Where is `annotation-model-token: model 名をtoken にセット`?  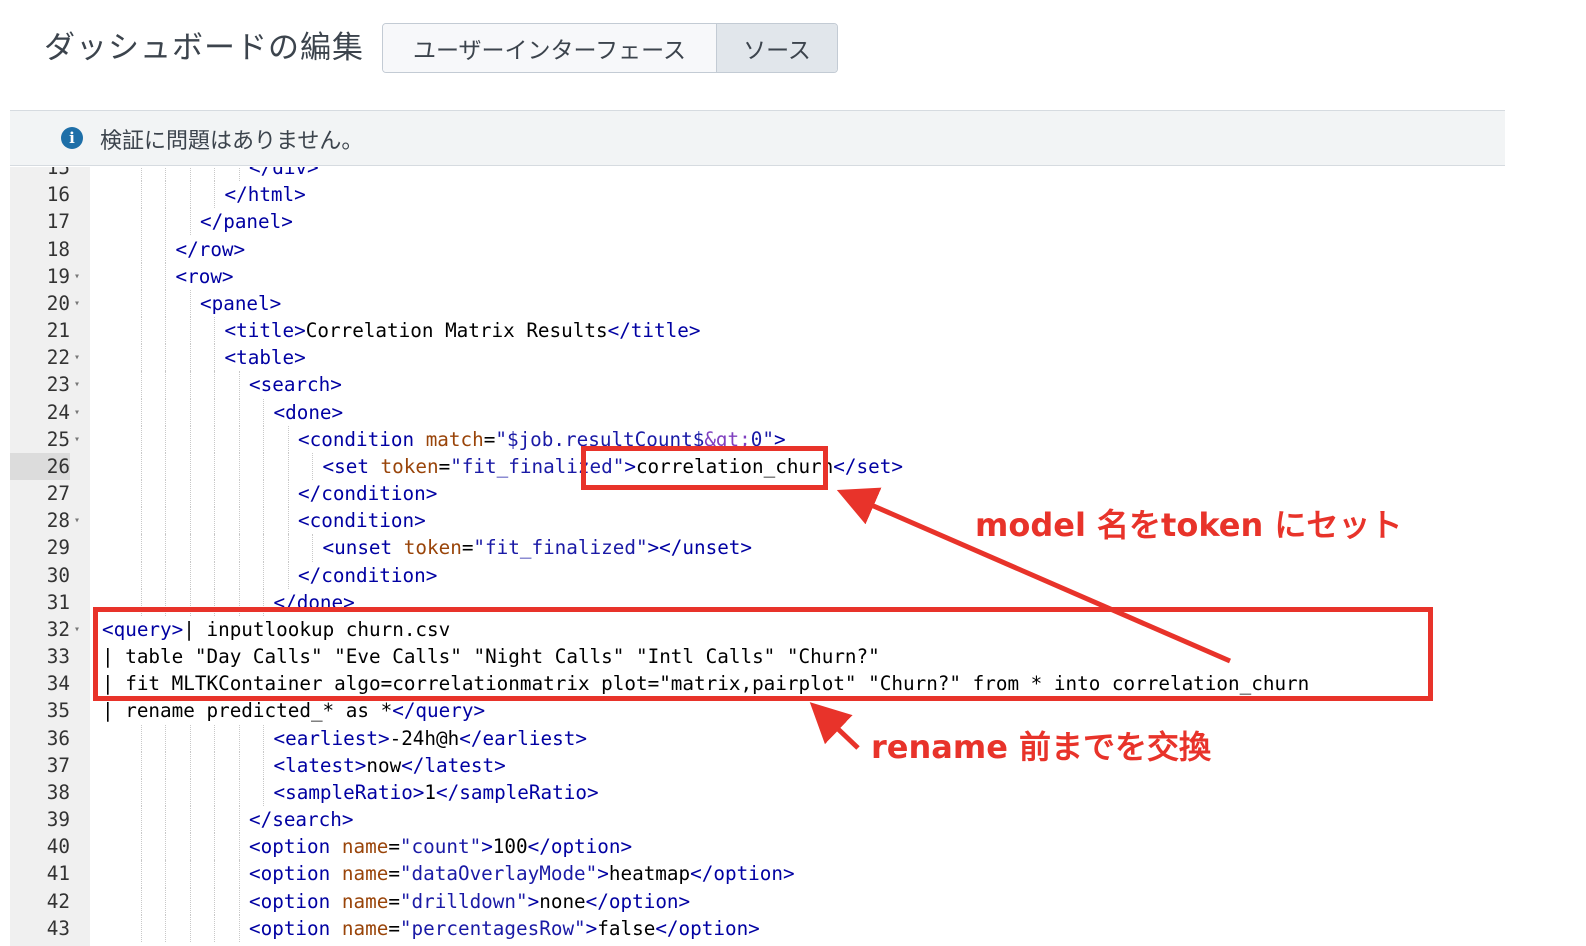
annotation-model-token: model 名をtoken にセット is located at coordinates (1189, 525).